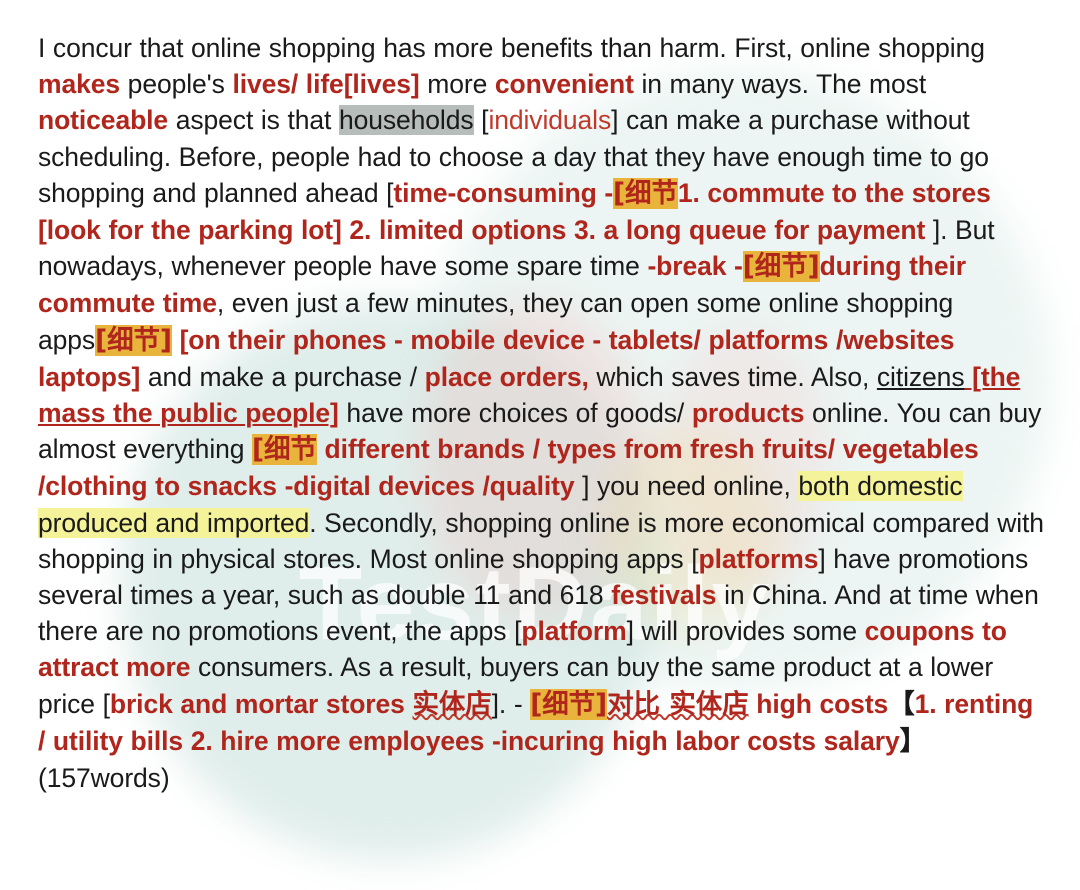 Image resolution: width=1080 pixels, height=890 pixels. I want to click on text-run: which saves time. Also,, so click(732, 376).